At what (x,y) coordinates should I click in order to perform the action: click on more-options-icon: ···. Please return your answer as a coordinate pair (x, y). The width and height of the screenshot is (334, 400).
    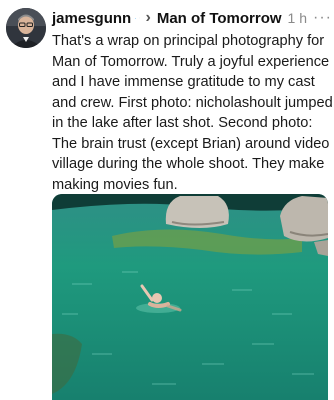
    Looking at the image, I should click on (322, 18).